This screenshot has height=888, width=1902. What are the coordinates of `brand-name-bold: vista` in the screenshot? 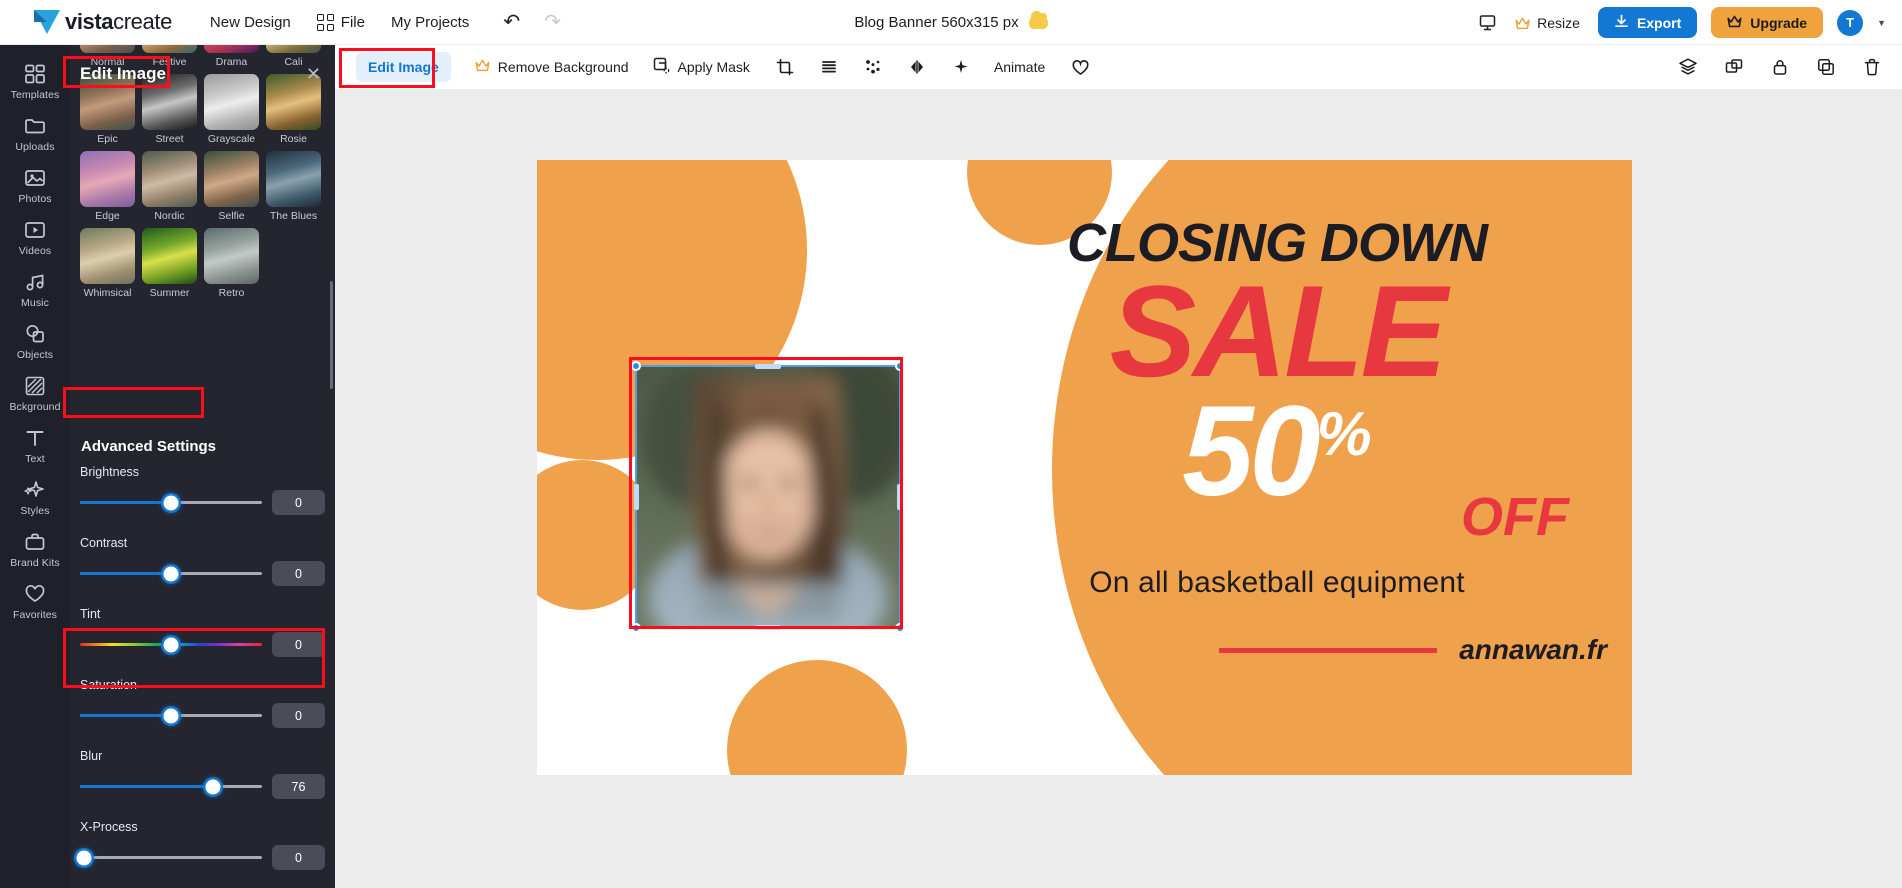 It's located at (89, 21).